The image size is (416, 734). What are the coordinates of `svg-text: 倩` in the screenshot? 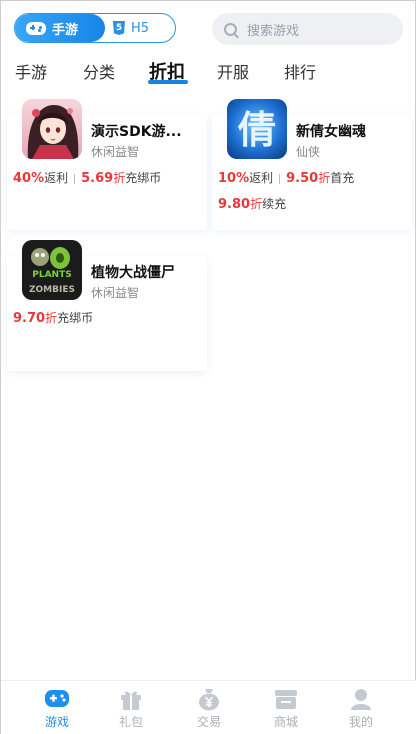 It's located at (256, 129).